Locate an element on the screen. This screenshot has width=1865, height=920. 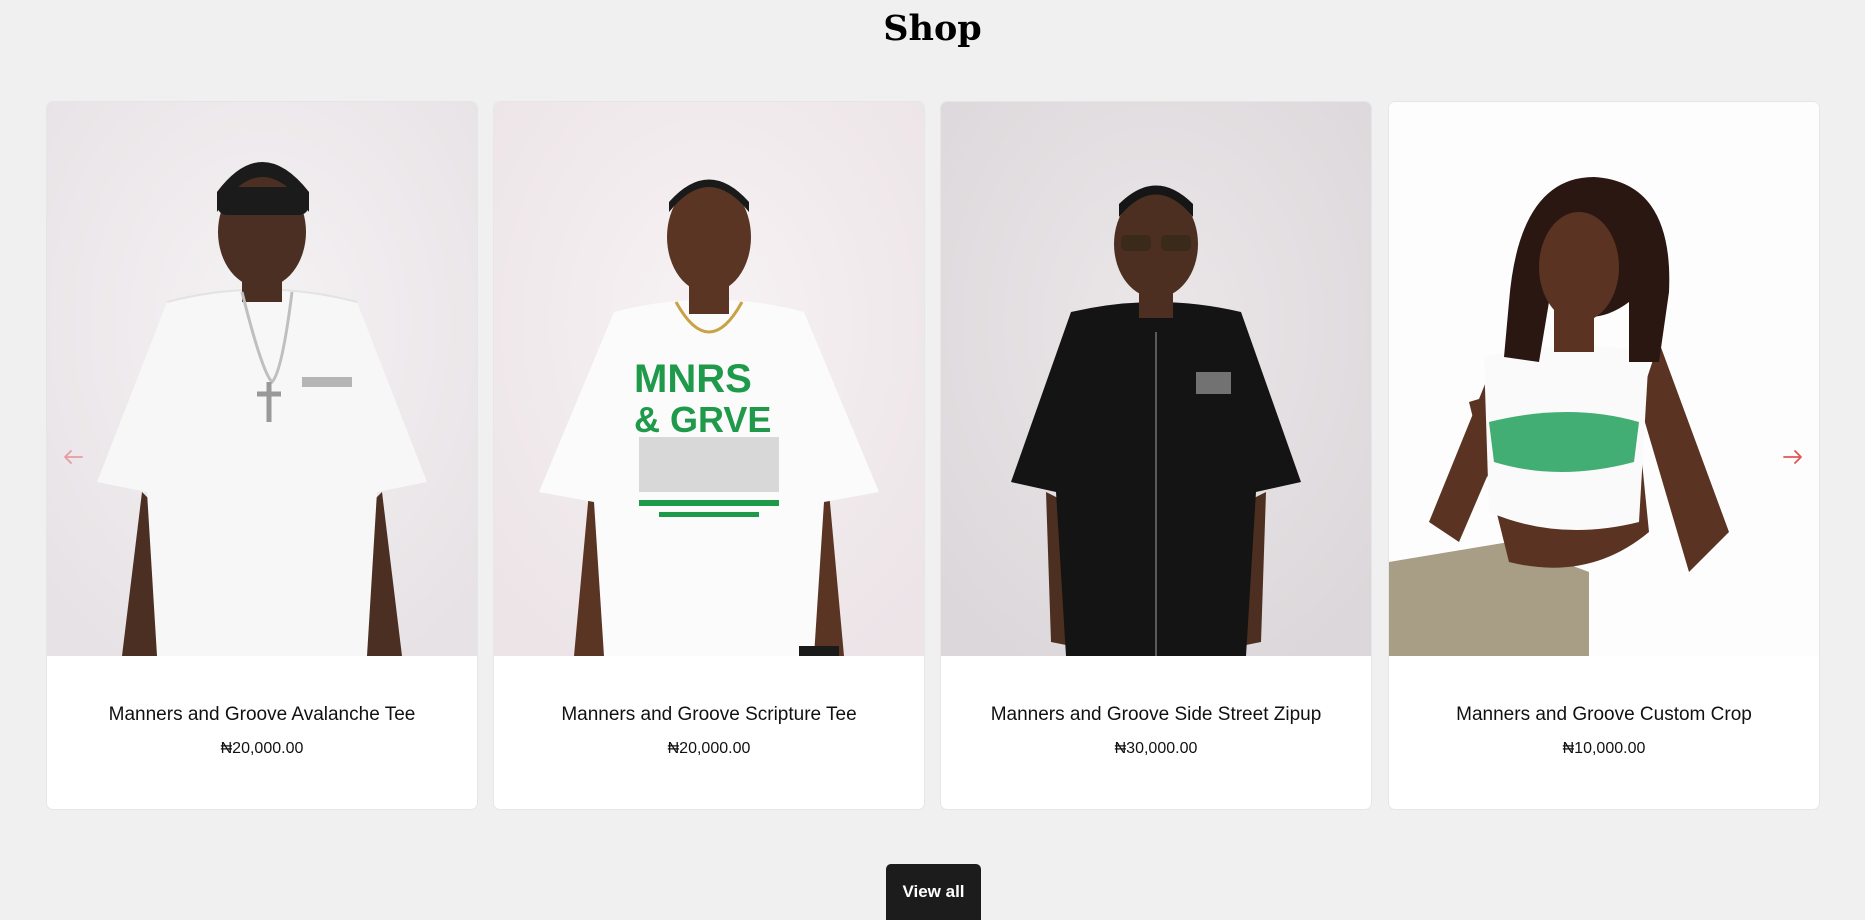
product-name: Manners and Groove Avalanche Tee is located at coordinates (262, 715).